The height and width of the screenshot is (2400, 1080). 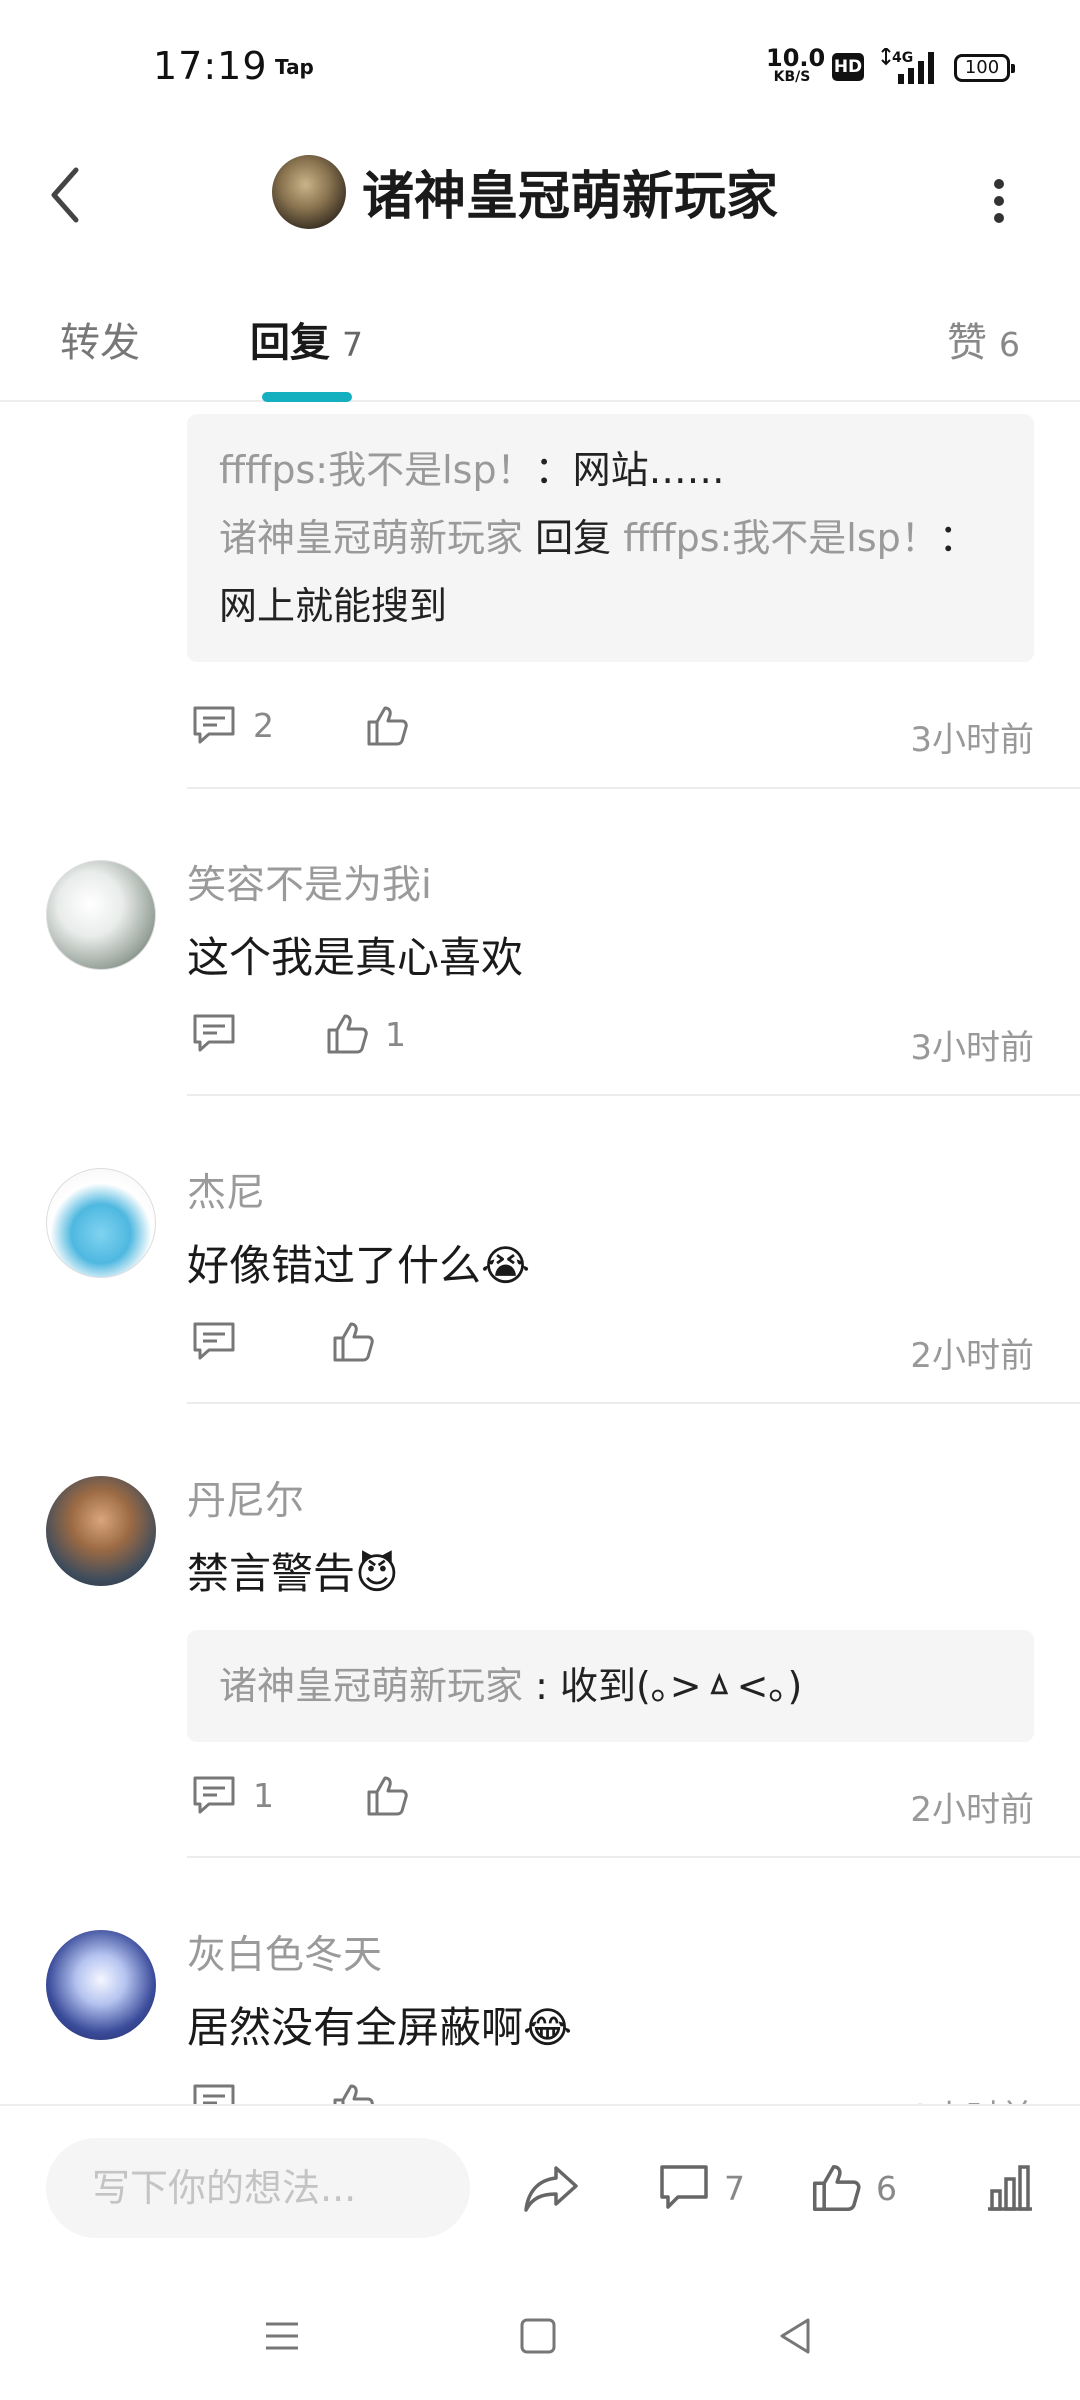 I want to click on comment-time: 3小时前, so click(x=972, y=1048).